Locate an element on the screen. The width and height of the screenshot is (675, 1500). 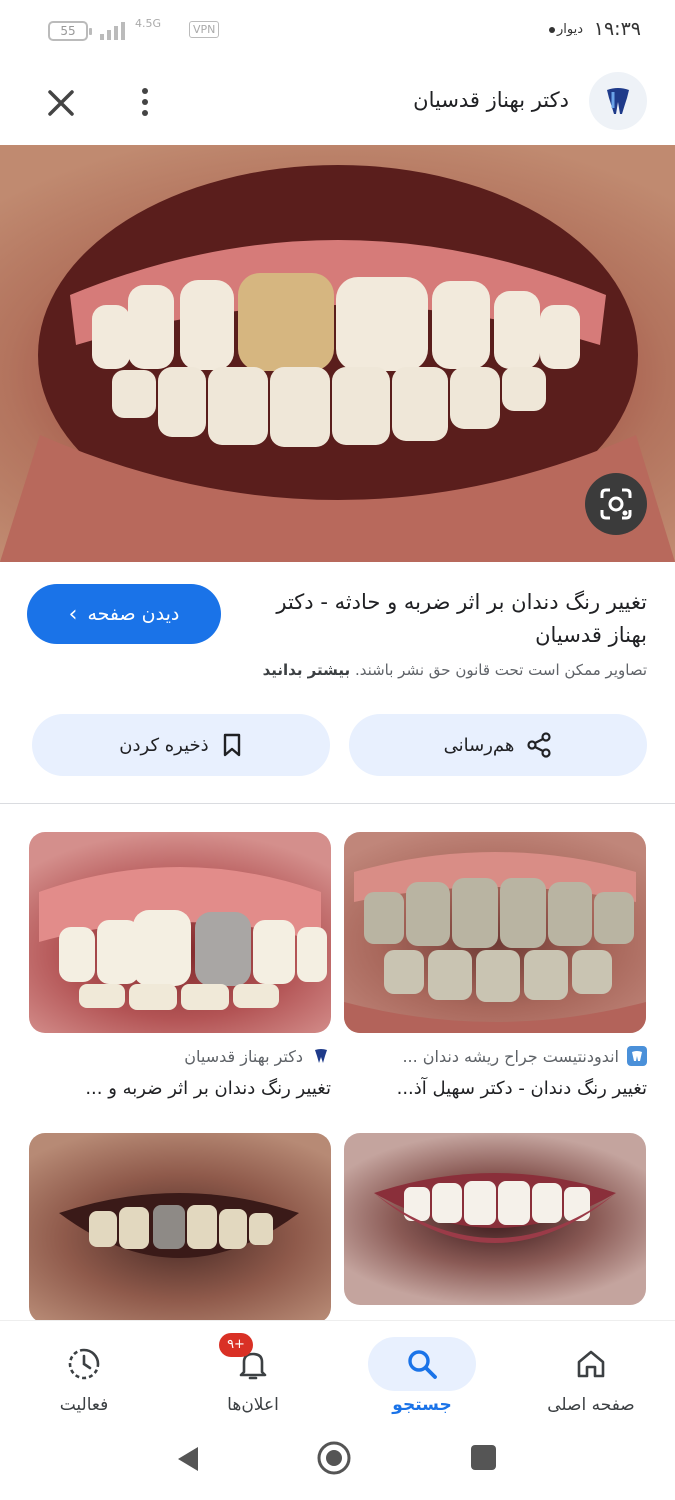
nav-home: صفحه اصلی is located at coordinates (591, 1376).